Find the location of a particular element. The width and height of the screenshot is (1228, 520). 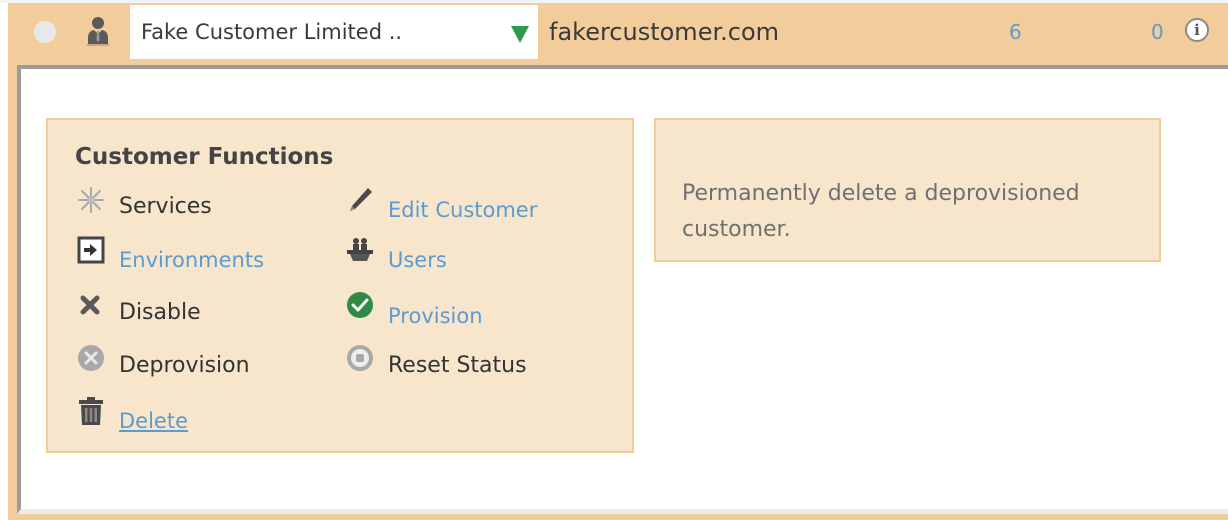

dropdown-arrow-icon is located at coordinates (520, 34).